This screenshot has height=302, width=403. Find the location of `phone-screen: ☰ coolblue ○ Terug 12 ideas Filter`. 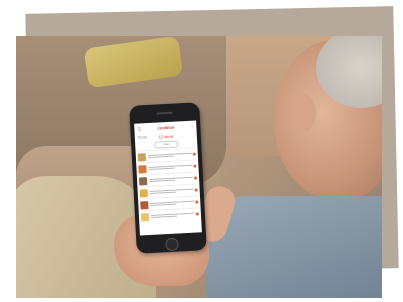

phone-screen: ☰ coolblue ○ Terug 12 ideas Filter is located at coordinates (168, 178).